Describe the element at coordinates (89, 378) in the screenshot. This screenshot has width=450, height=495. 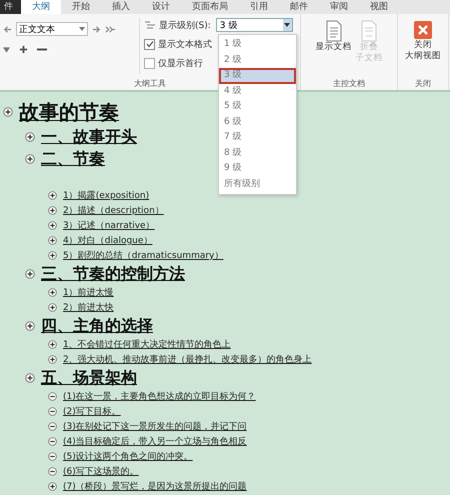
I see `outline-heading: 五、场景架构` at that location.